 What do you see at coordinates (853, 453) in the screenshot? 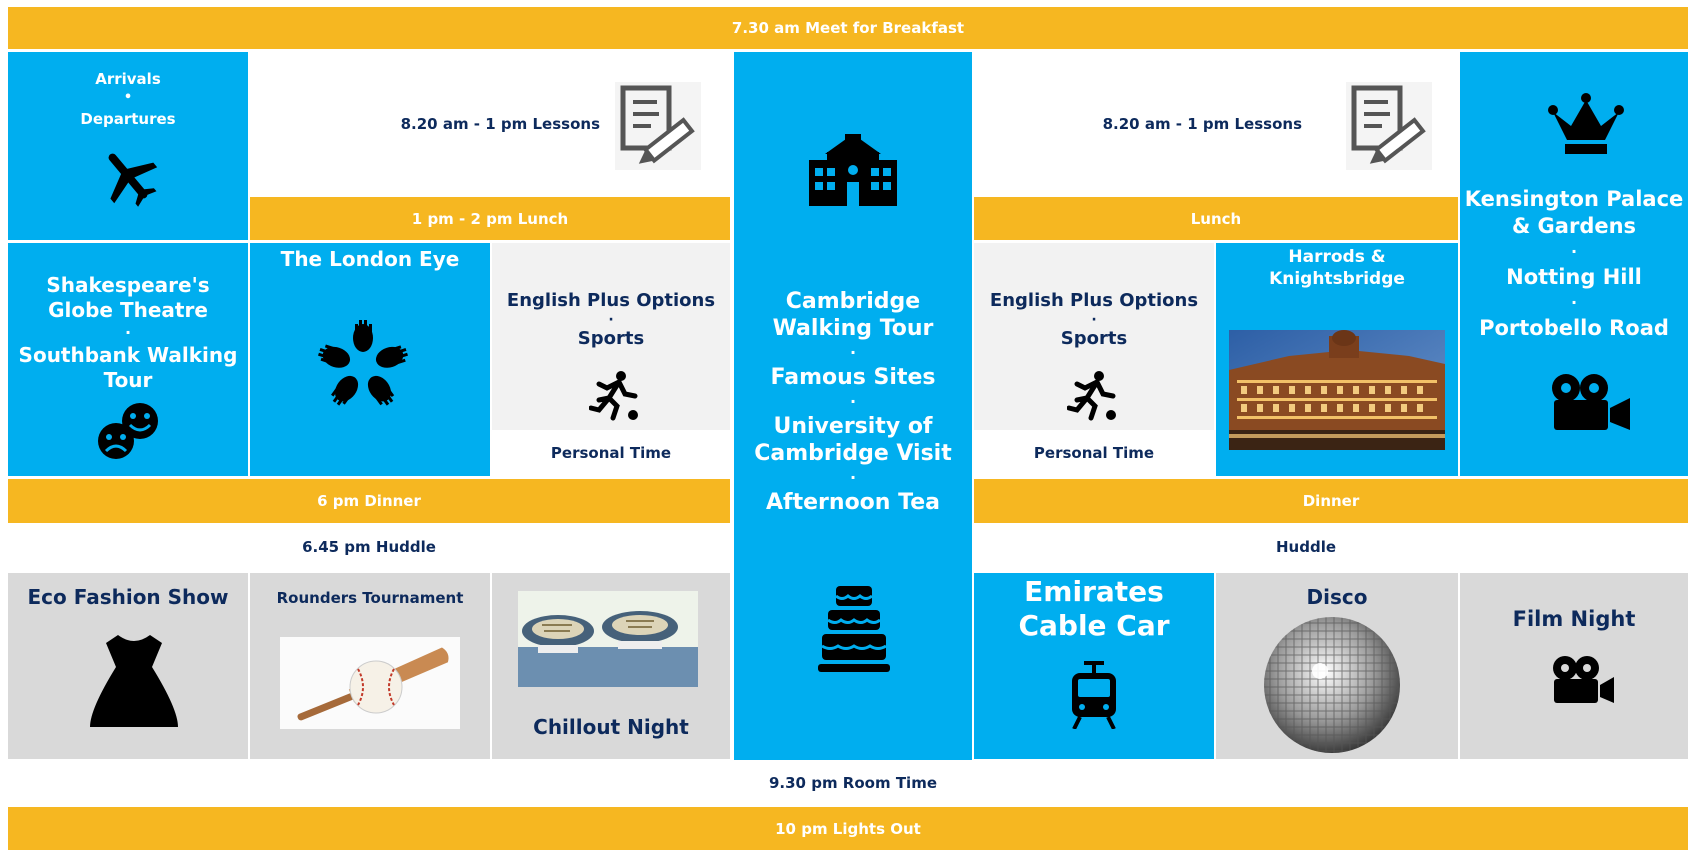
I see `cambridge-line5: Cambridge Visit` at bounding box center [853, 453].